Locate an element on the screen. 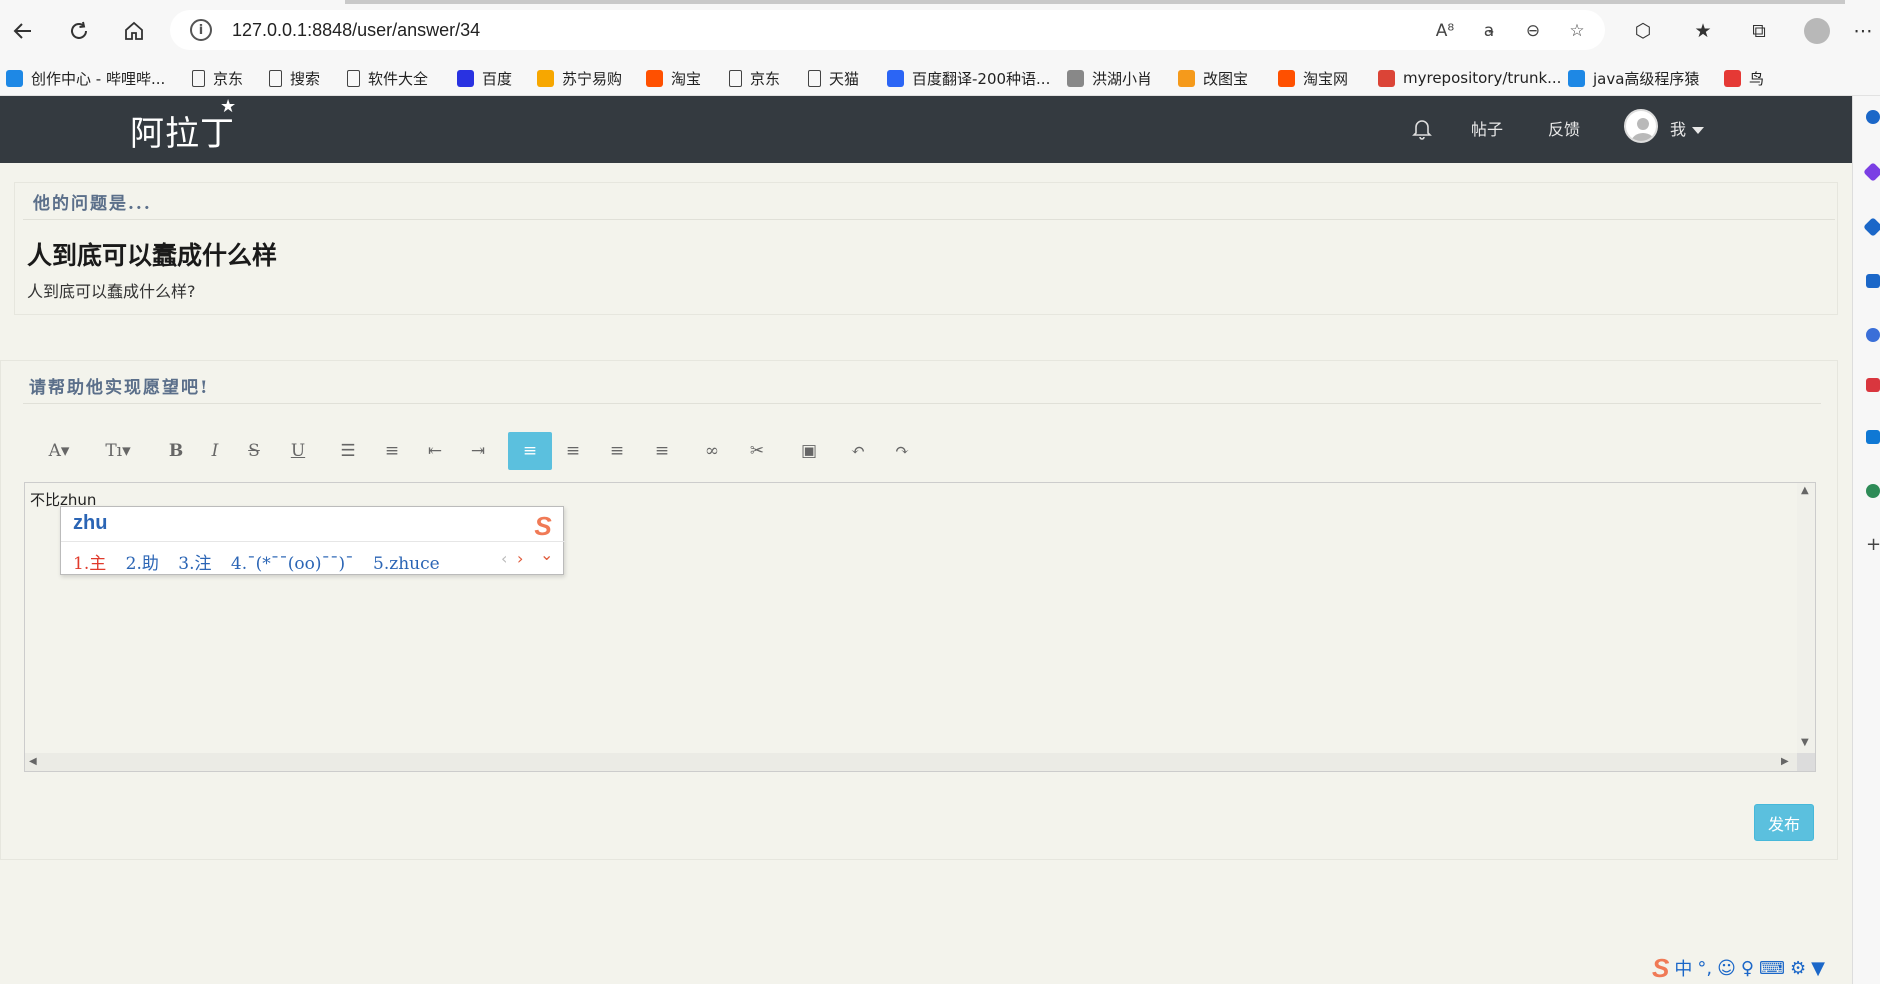  nav-posts: 帖子 is located at coordinates (1487, 128).